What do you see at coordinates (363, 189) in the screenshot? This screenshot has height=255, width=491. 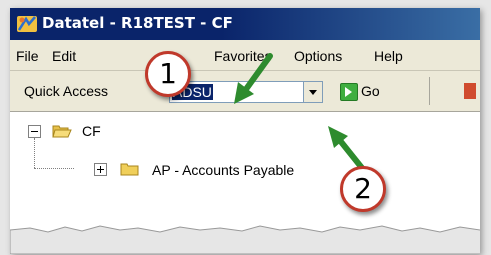 I see `callout-badge-2: 2` at bounding box center [363, 189].